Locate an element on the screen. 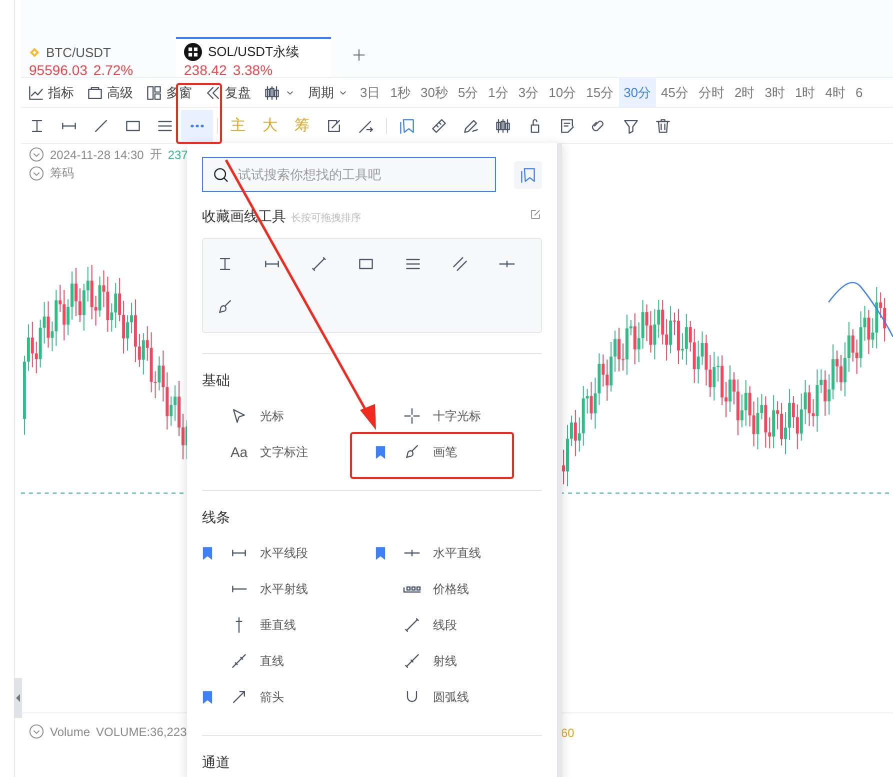 The height and width of the screenshot is (777, 893). highlight-frame is located at coordinates (199, 113).